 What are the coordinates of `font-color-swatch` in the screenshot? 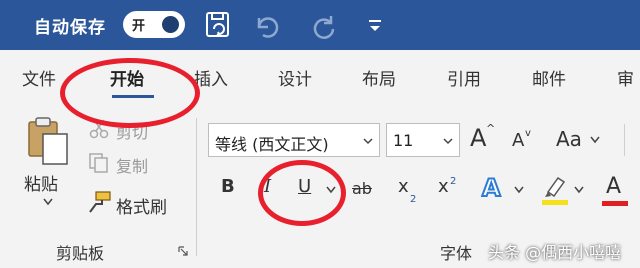 It's located at (615, 203).